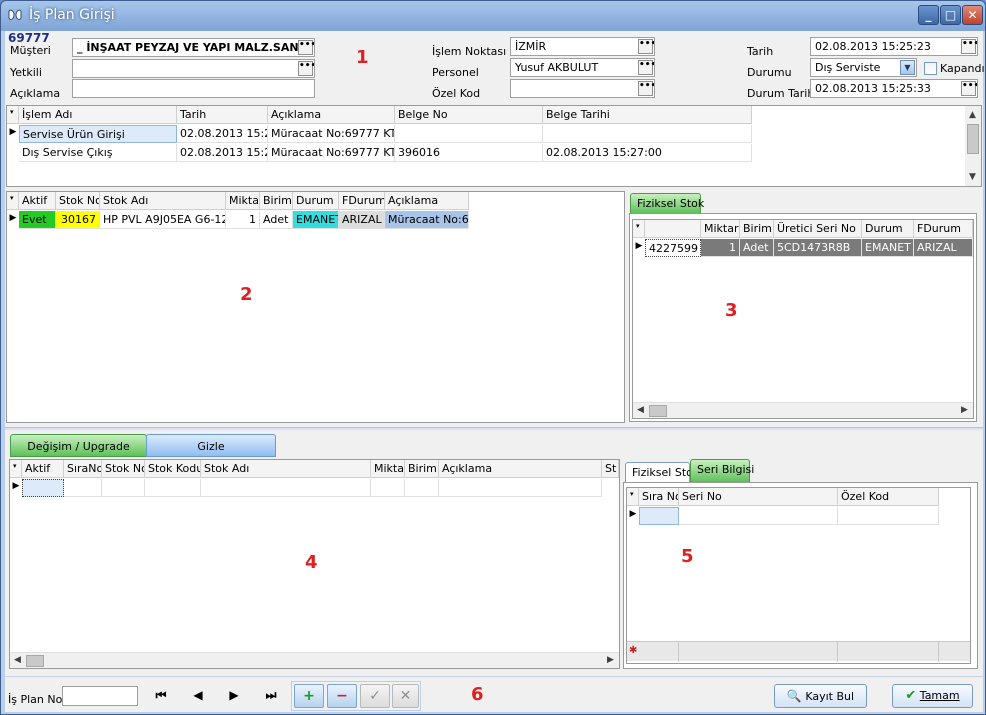 Image resolution: width=986 pixels, height=715 pixels. Describe the element at coordinates (78, 445) in the screenshot. I see `tab-degisim-upgrade: Değişim / Upgrade` at that location.